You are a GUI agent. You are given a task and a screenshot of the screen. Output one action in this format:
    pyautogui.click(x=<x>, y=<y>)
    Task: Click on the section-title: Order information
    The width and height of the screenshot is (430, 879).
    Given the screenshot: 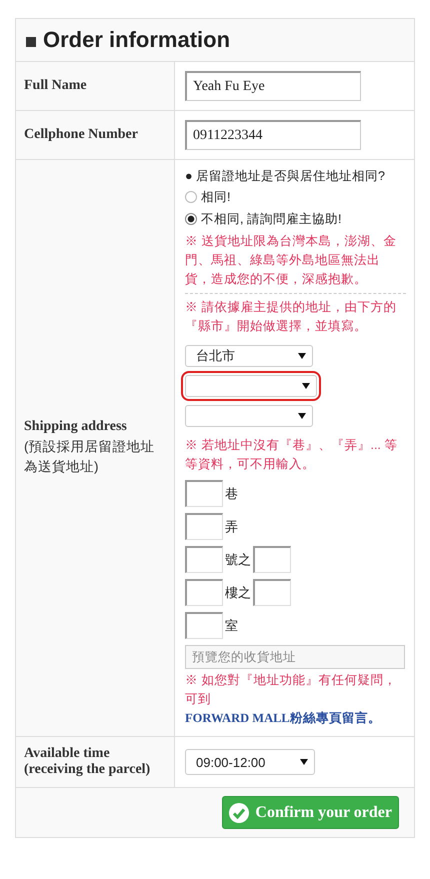 What is the action you would take?
    pyautogui.click(x=136, y=40)
    